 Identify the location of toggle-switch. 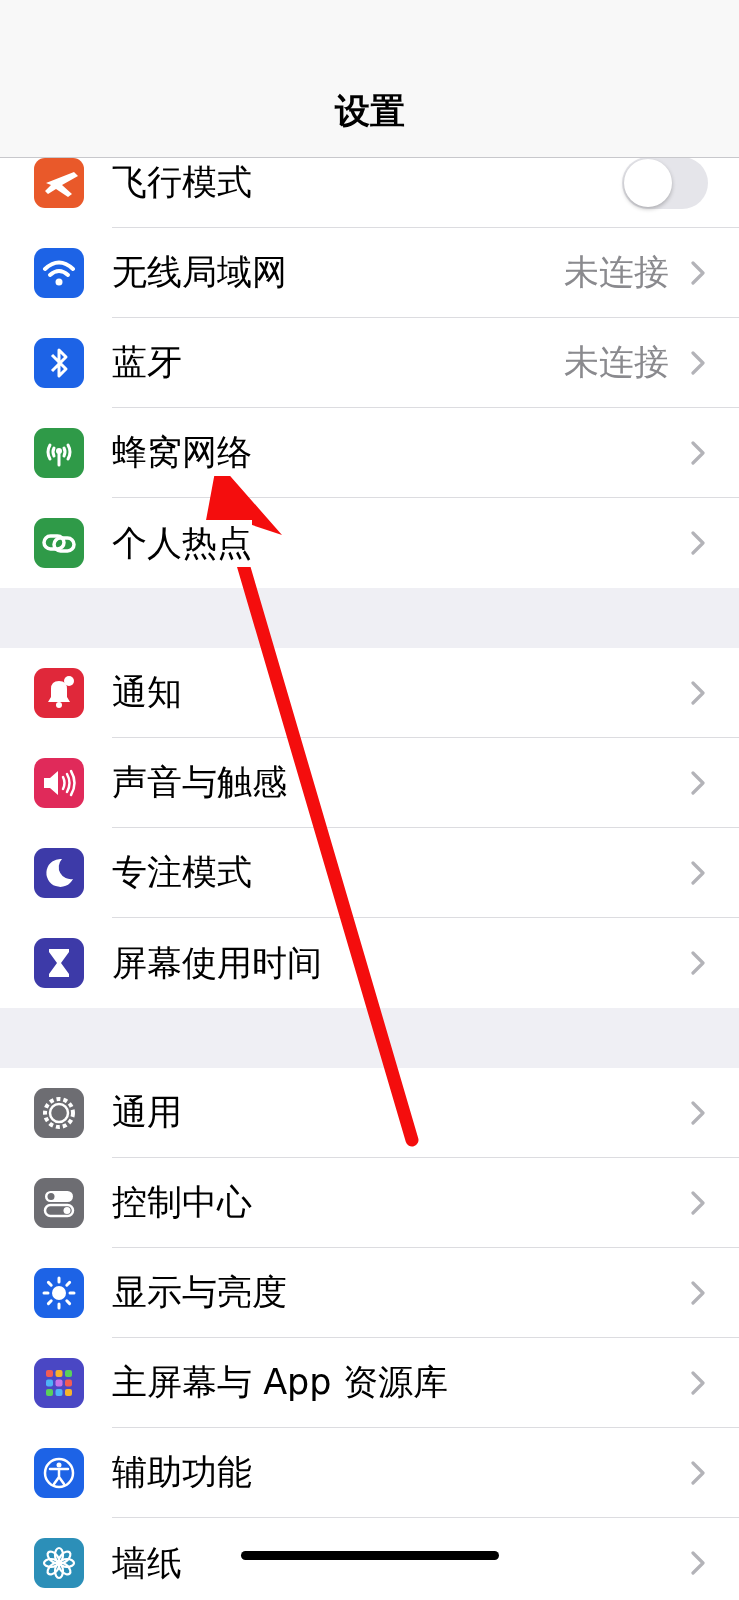
(665, 183).